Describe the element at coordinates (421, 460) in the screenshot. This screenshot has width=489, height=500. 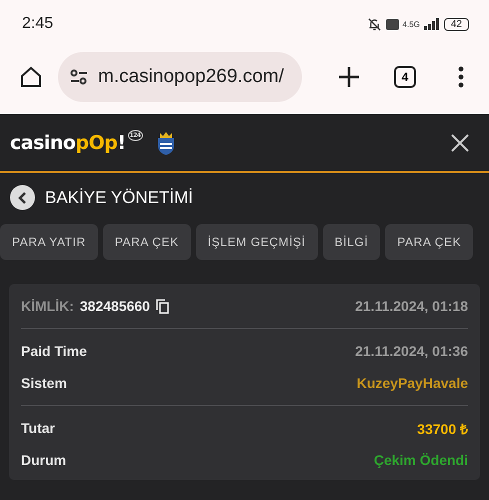
I see `field-value: Çekim Ödendi` at that location.